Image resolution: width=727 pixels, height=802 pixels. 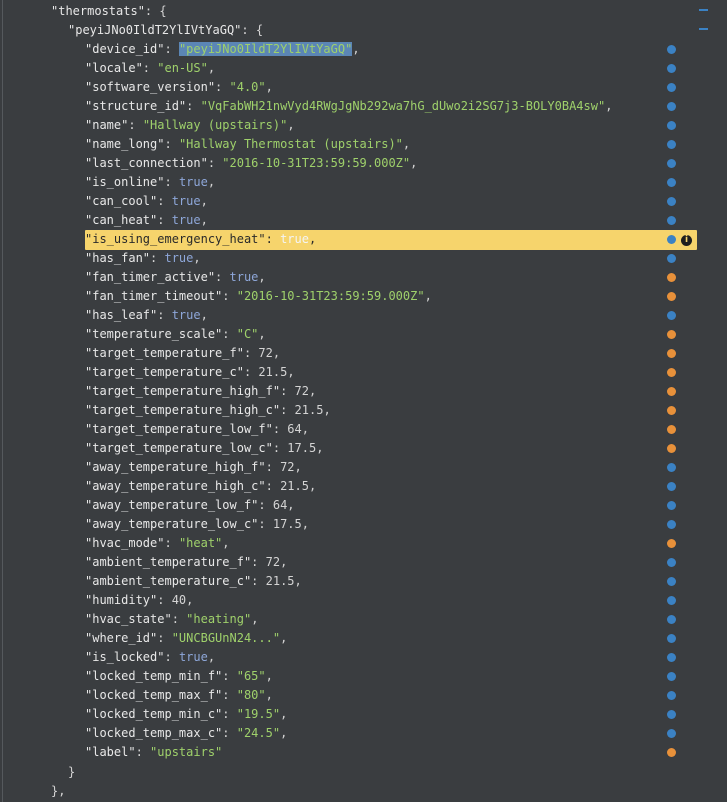 I want to click on json-value: "4.0", so click(x=247, y=87).